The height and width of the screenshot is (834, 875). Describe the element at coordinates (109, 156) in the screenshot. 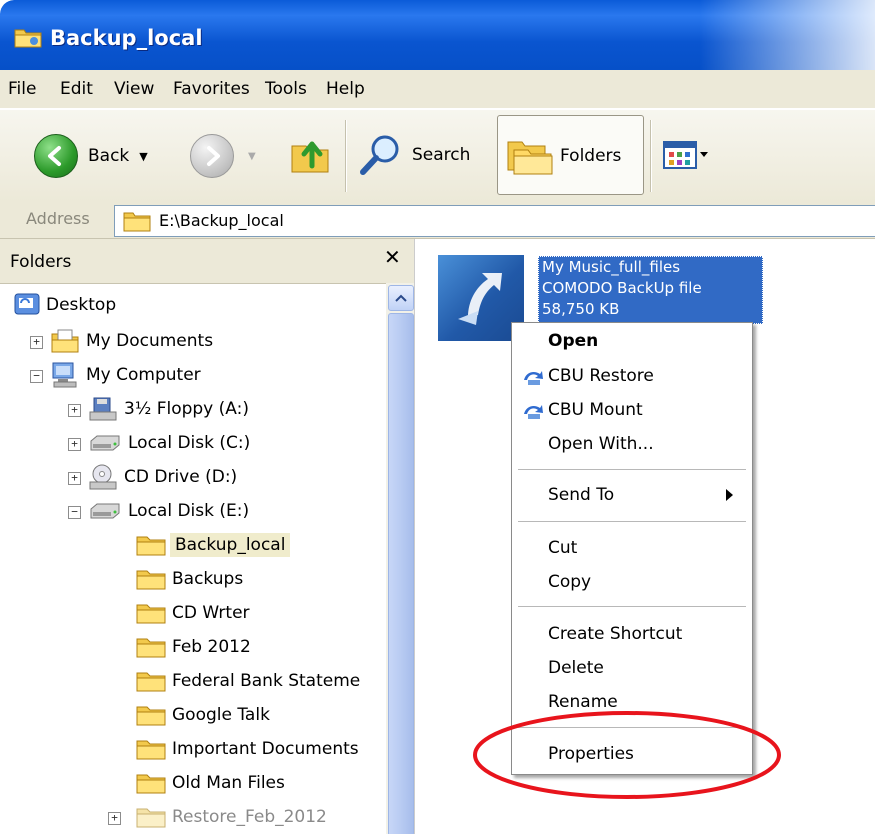

I see `back-label: Back` at that location.